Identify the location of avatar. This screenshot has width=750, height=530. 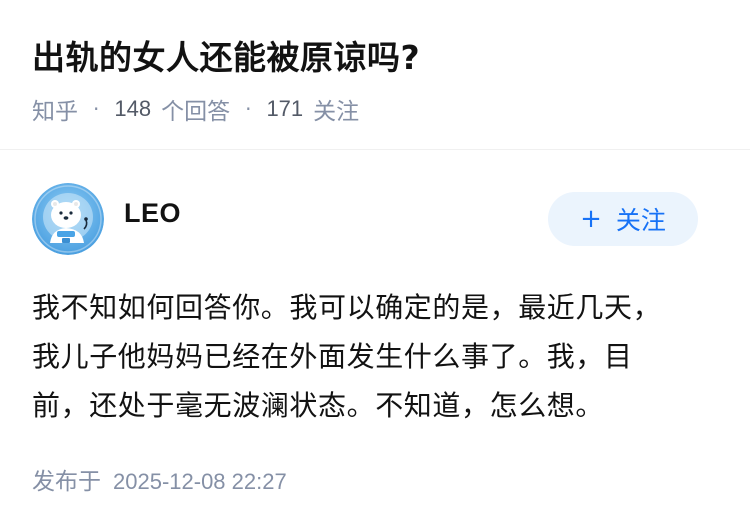
(68, 219).